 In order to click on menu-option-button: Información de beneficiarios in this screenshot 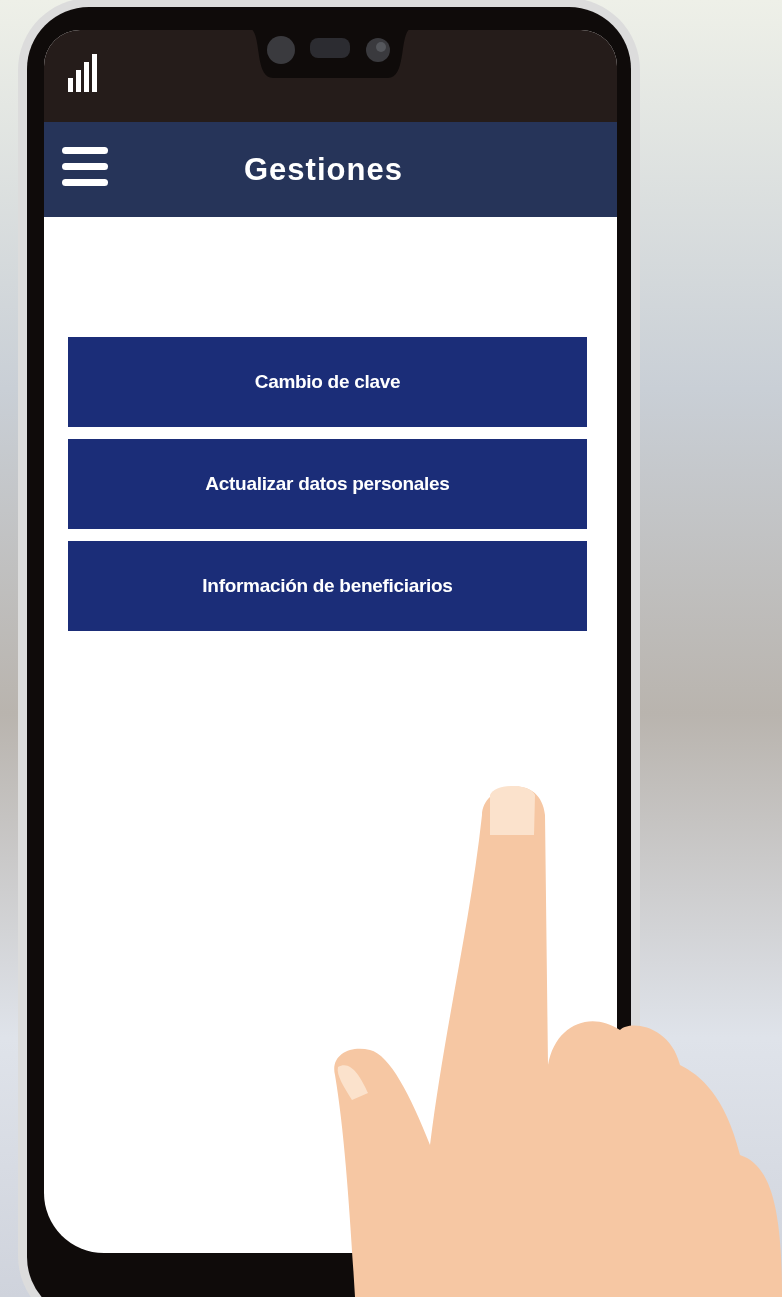, I will do `click(327, 586)`.